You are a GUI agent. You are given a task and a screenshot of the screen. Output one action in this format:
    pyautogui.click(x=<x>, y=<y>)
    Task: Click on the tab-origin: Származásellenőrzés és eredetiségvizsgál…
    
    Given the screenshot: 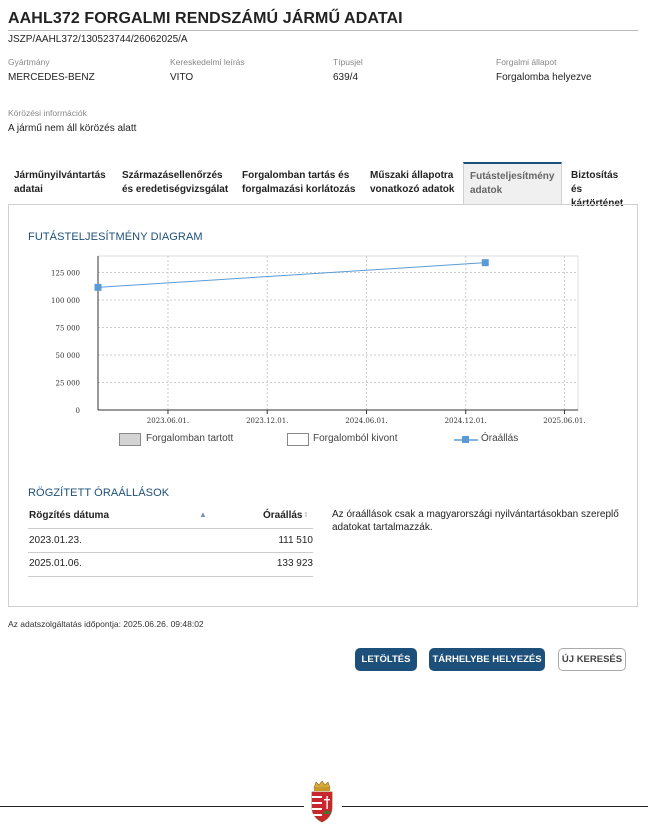 What is the action you would take?
    pyautogui.click(x=176, y=183)
    